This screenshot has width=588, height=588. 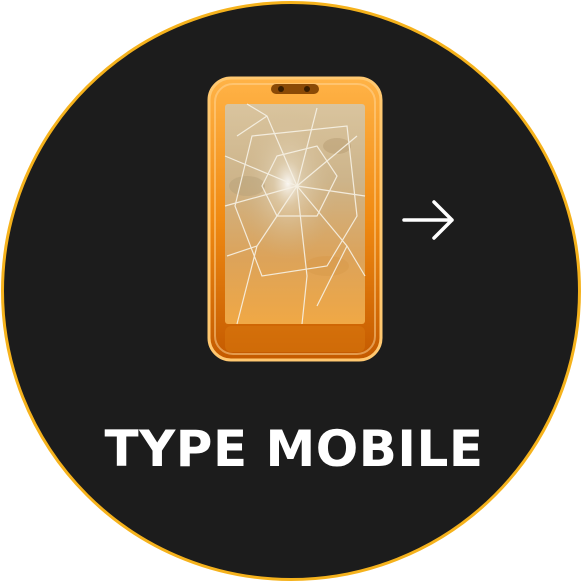 What do you see at coordinates (430, 220) in the screenshot?
I see `arrow-right-icon` at bounding box center [430, 220].